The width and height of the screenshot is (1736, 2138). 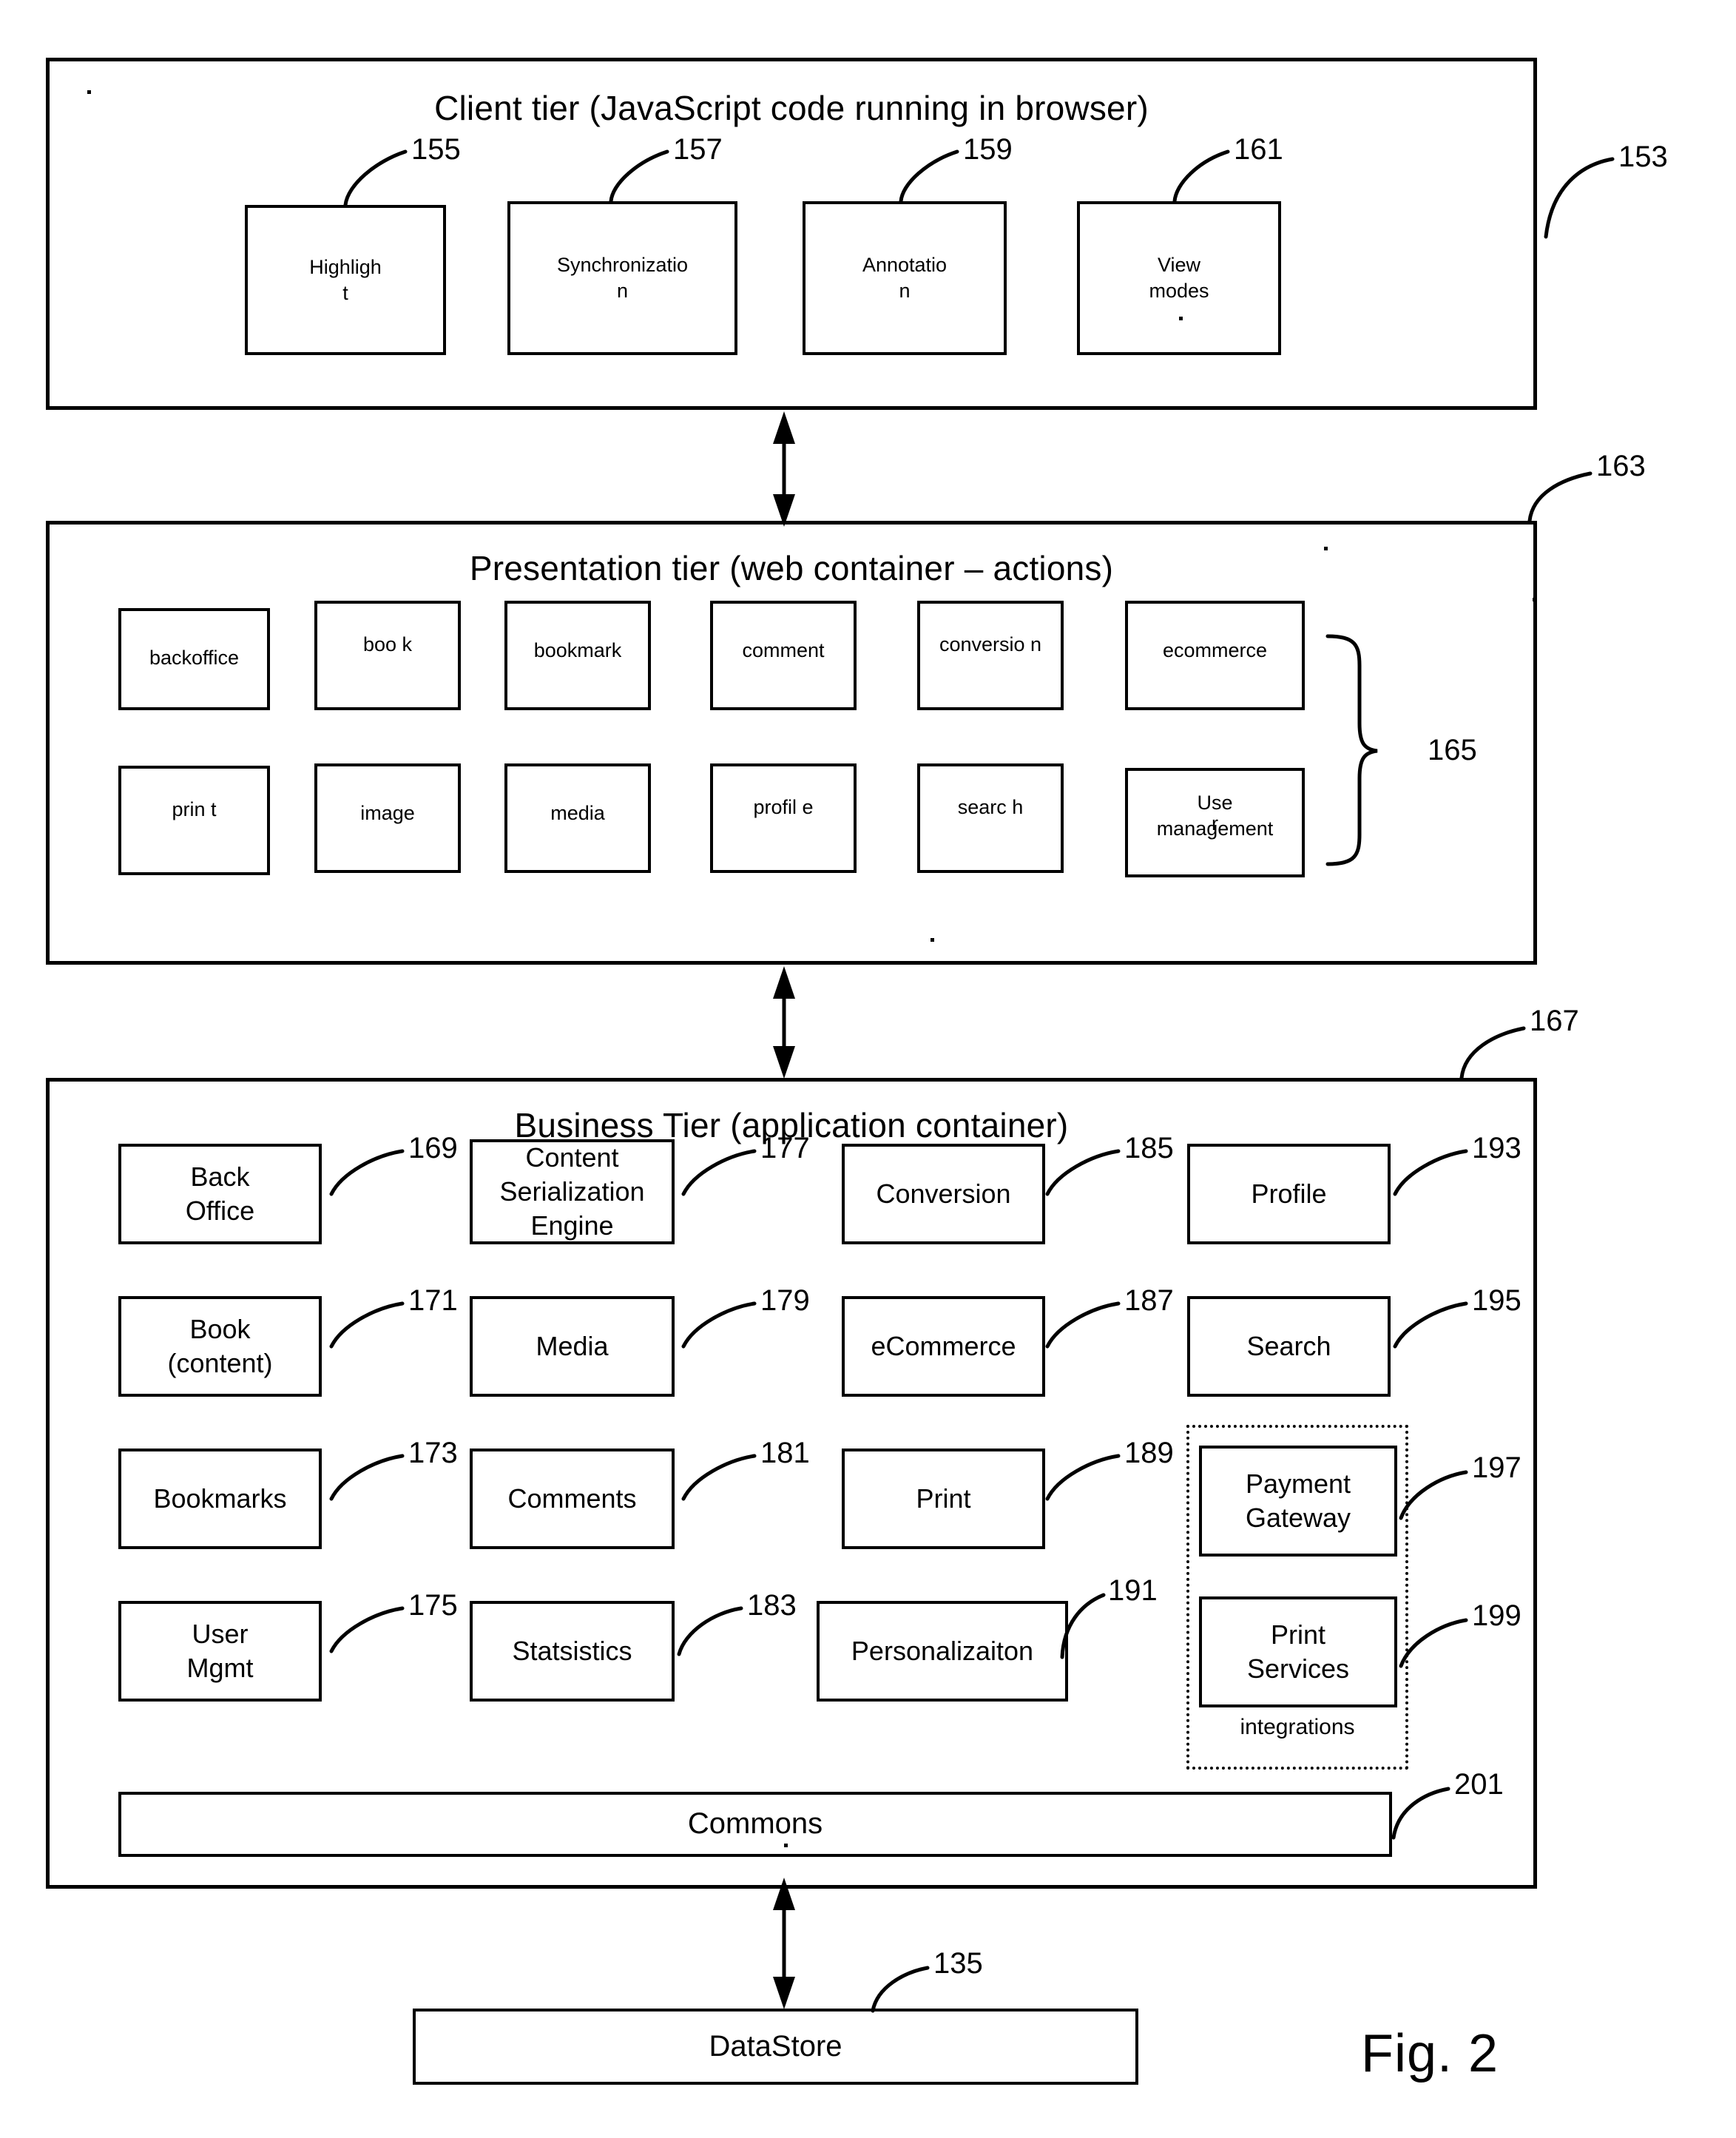 What do you see at coordinates (379, 644) in the screenshot?
I see `presentation-box-book-line1: boo` at bounding box center [379, 644].